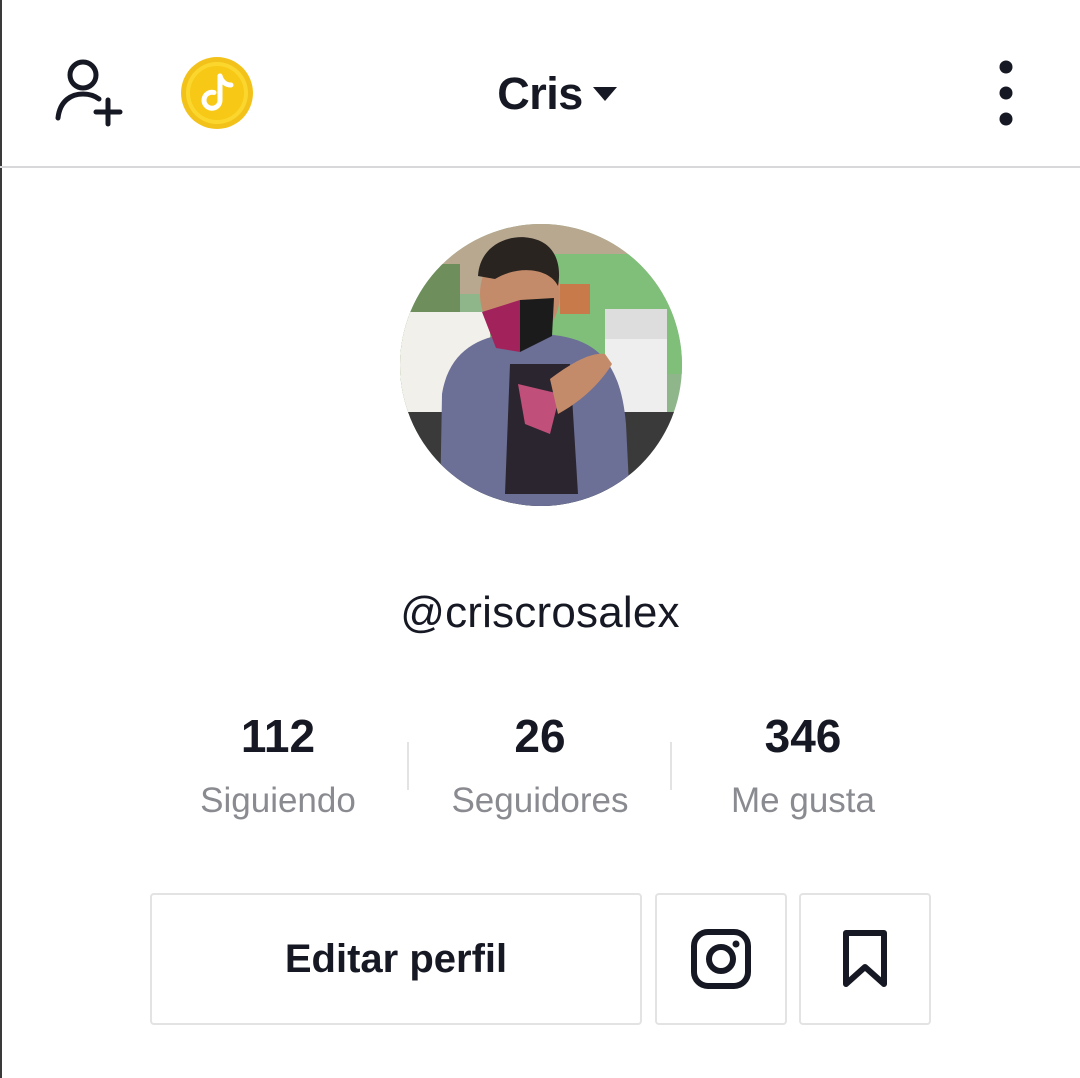  I want to click on avatar, so click(541, 365).